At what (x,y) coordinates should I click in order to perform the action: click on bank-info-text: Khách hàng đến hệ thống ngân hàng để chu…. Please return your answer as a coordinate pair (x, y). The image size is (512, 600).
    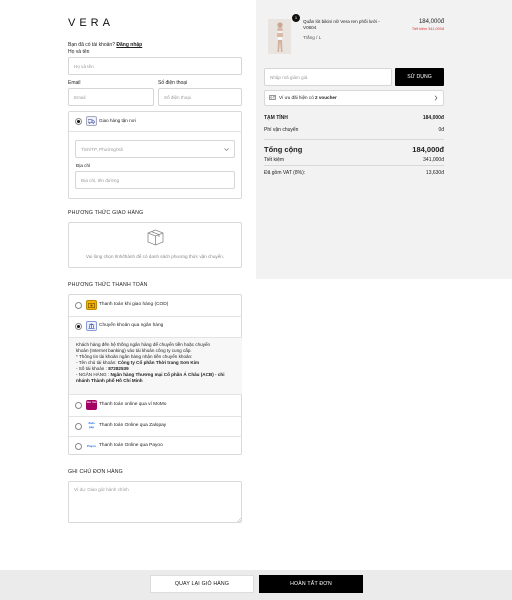
    Looking at the image, I should click on (157, 363).